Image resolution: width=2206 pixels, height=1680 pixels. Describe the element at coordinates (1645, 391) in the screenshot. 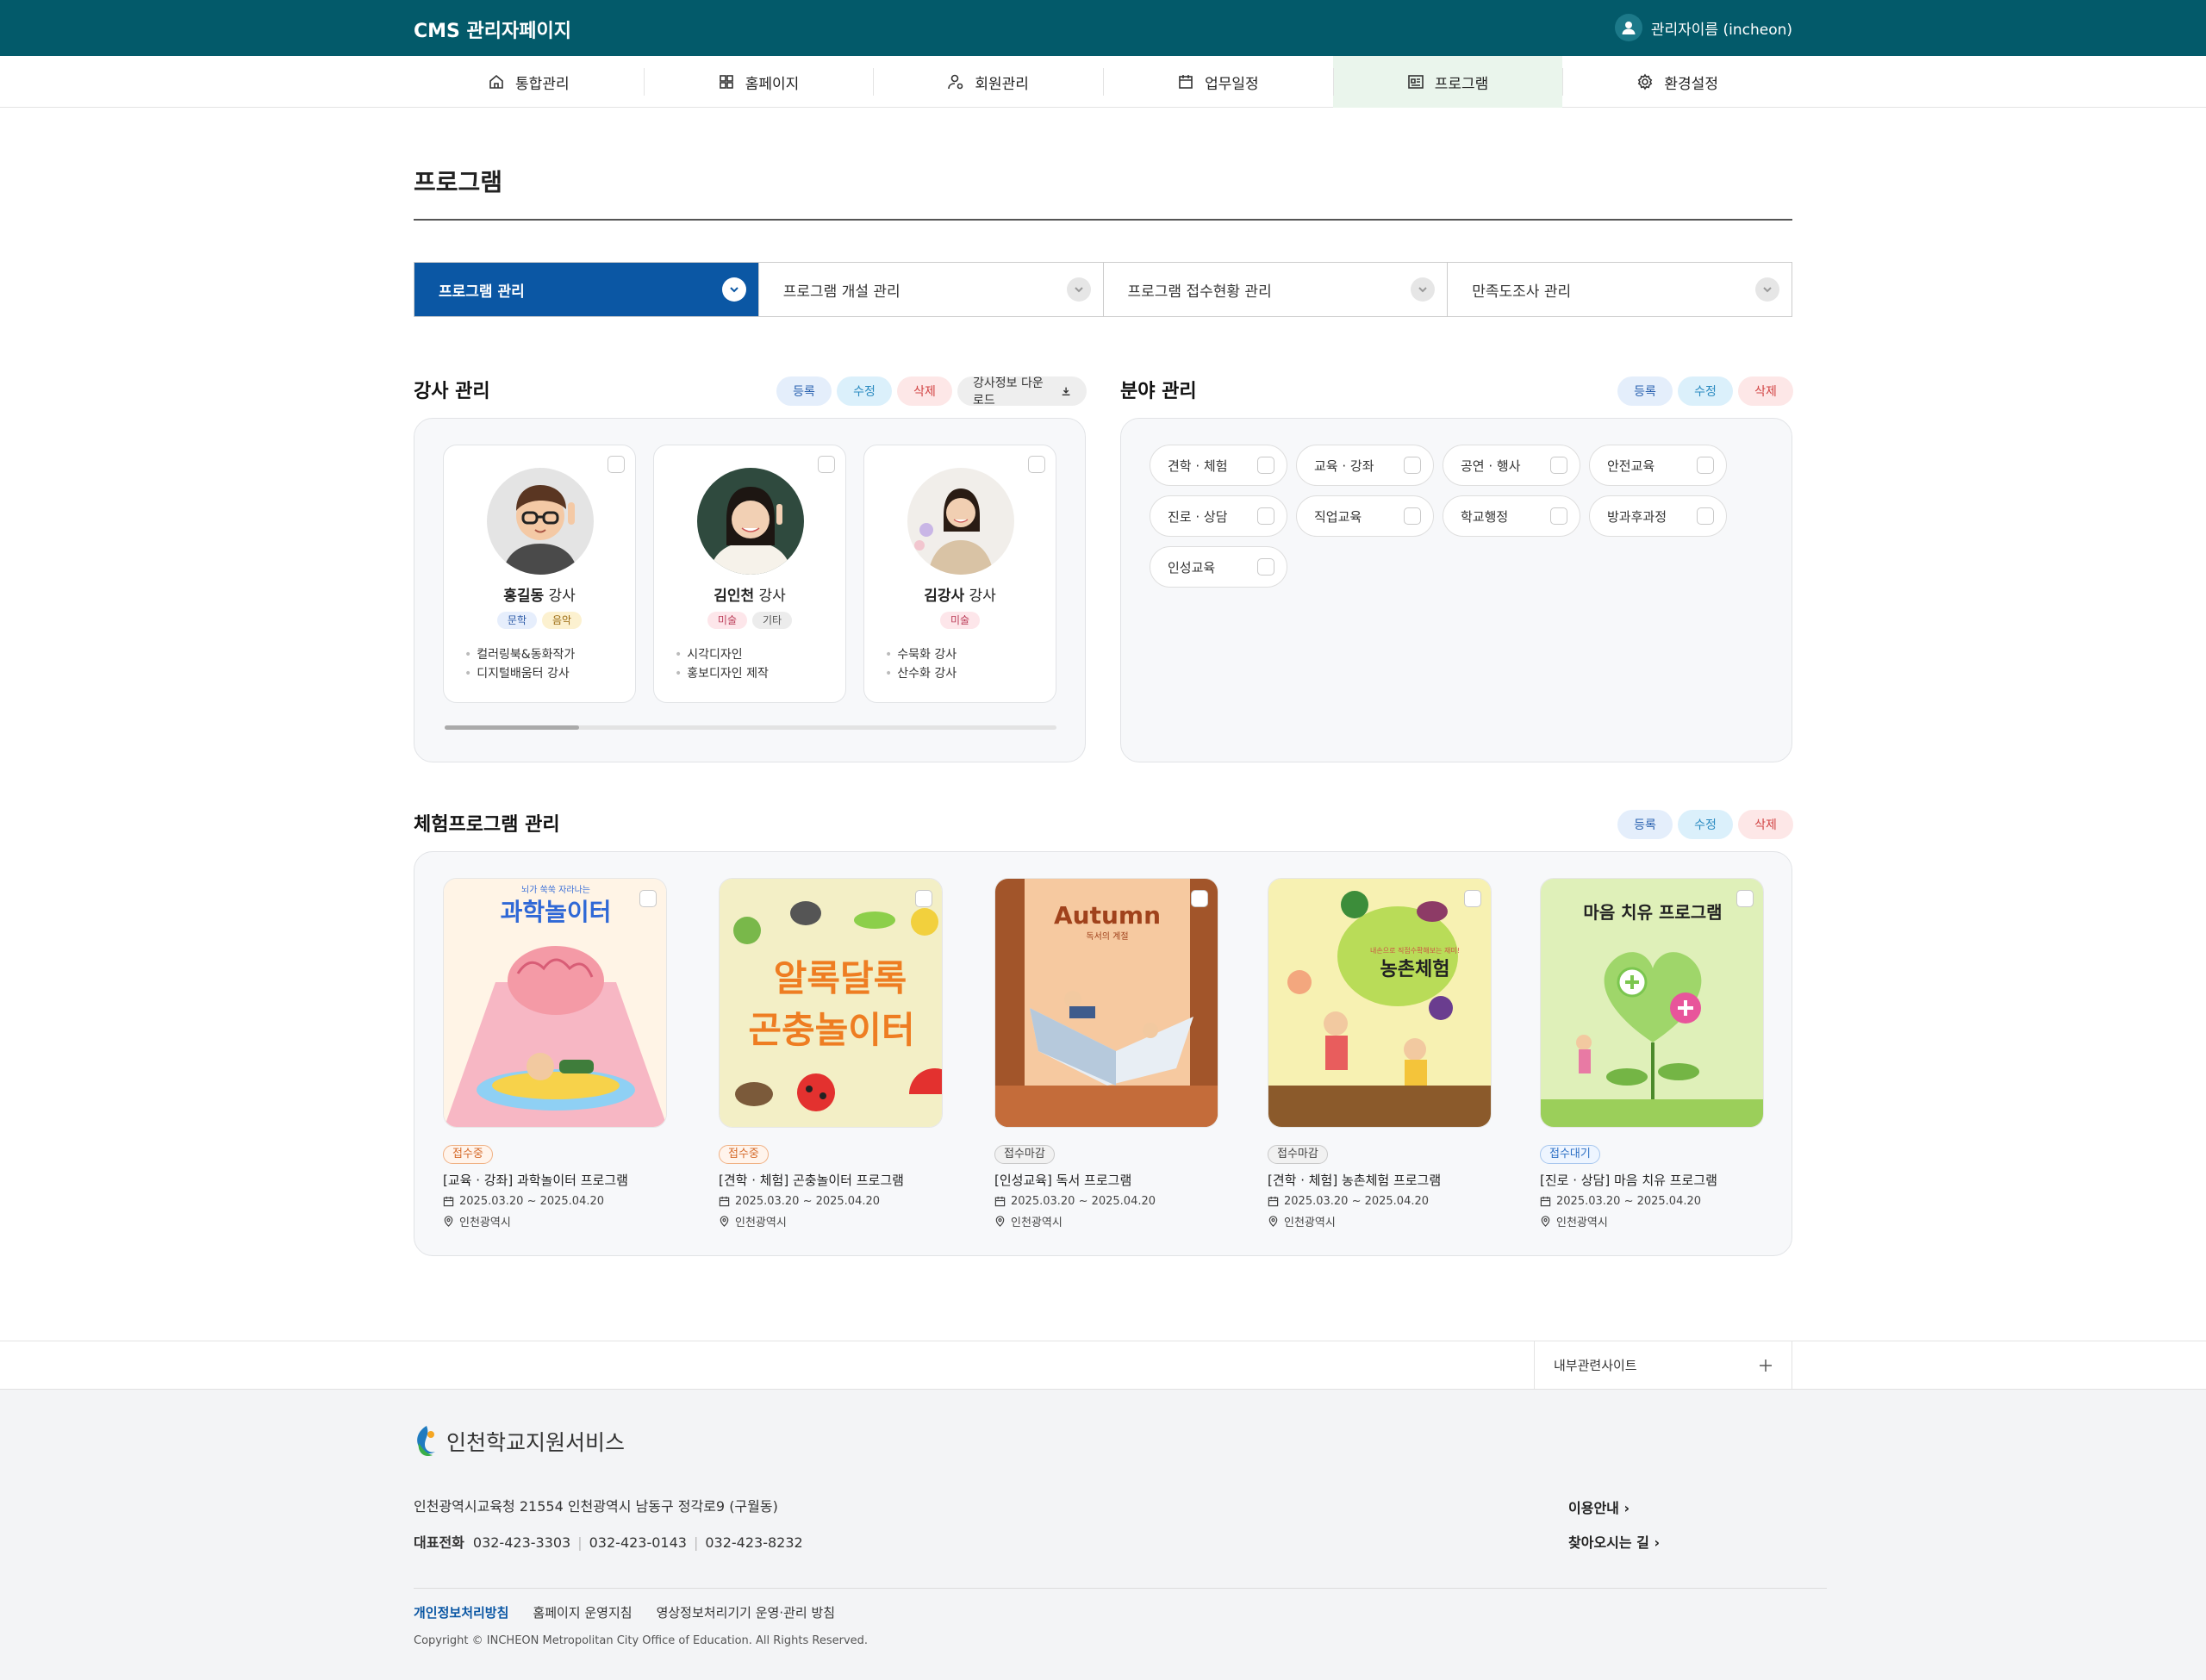

I see `field-register-button: 등록` at that location.